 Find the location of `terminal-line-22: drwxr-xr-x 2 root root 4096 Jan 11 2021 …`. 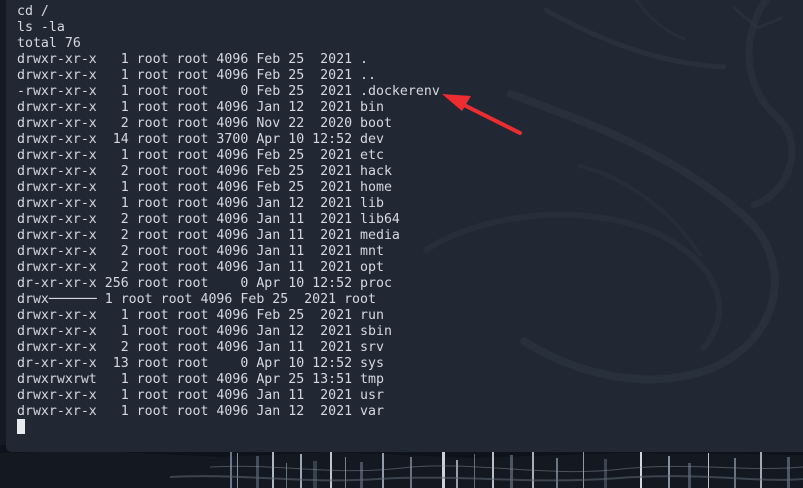

terminal-line-22: drwxr-xr-x 2 root root 4096 Jan 11 2021 … is located at coordinates (200, 347).